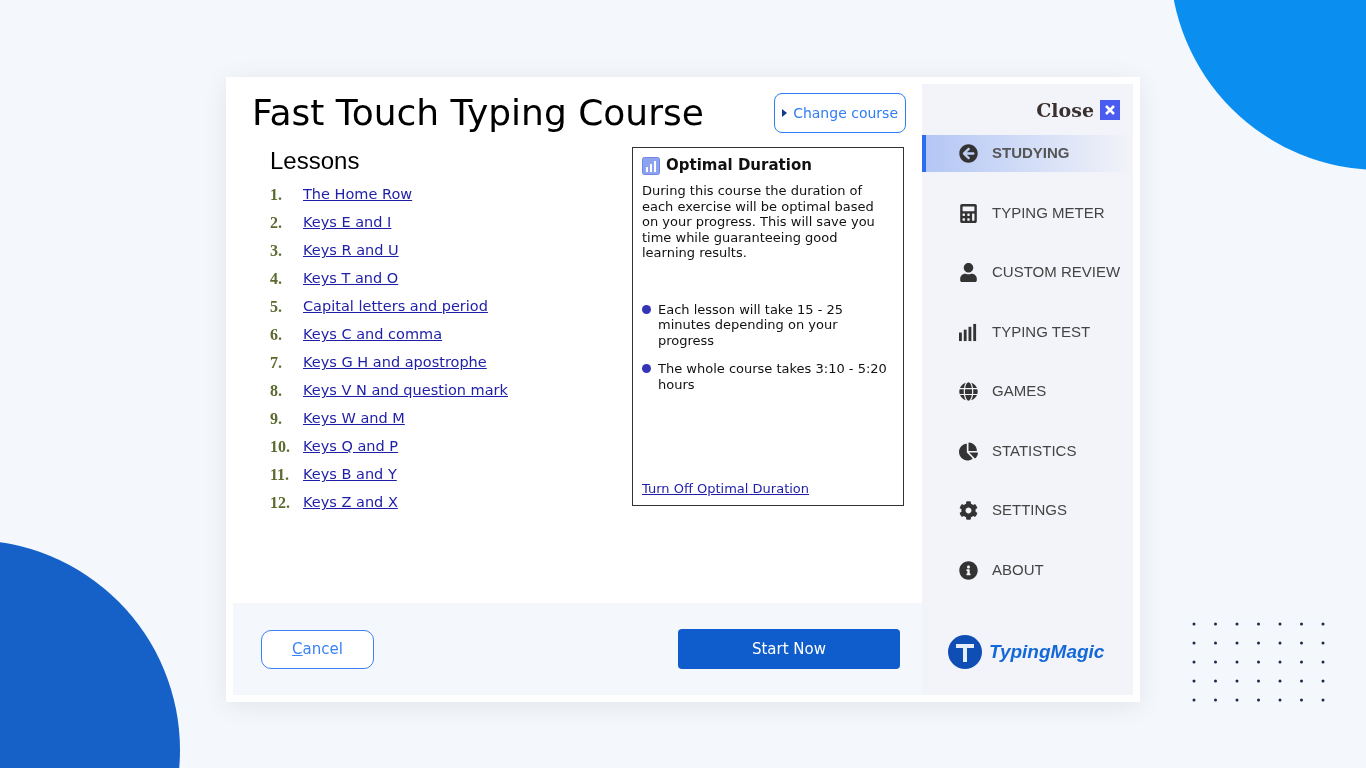 Image resolution: width=1366 pixels, height=768 pixels. I want to click on person-icon, so click(968, 272).